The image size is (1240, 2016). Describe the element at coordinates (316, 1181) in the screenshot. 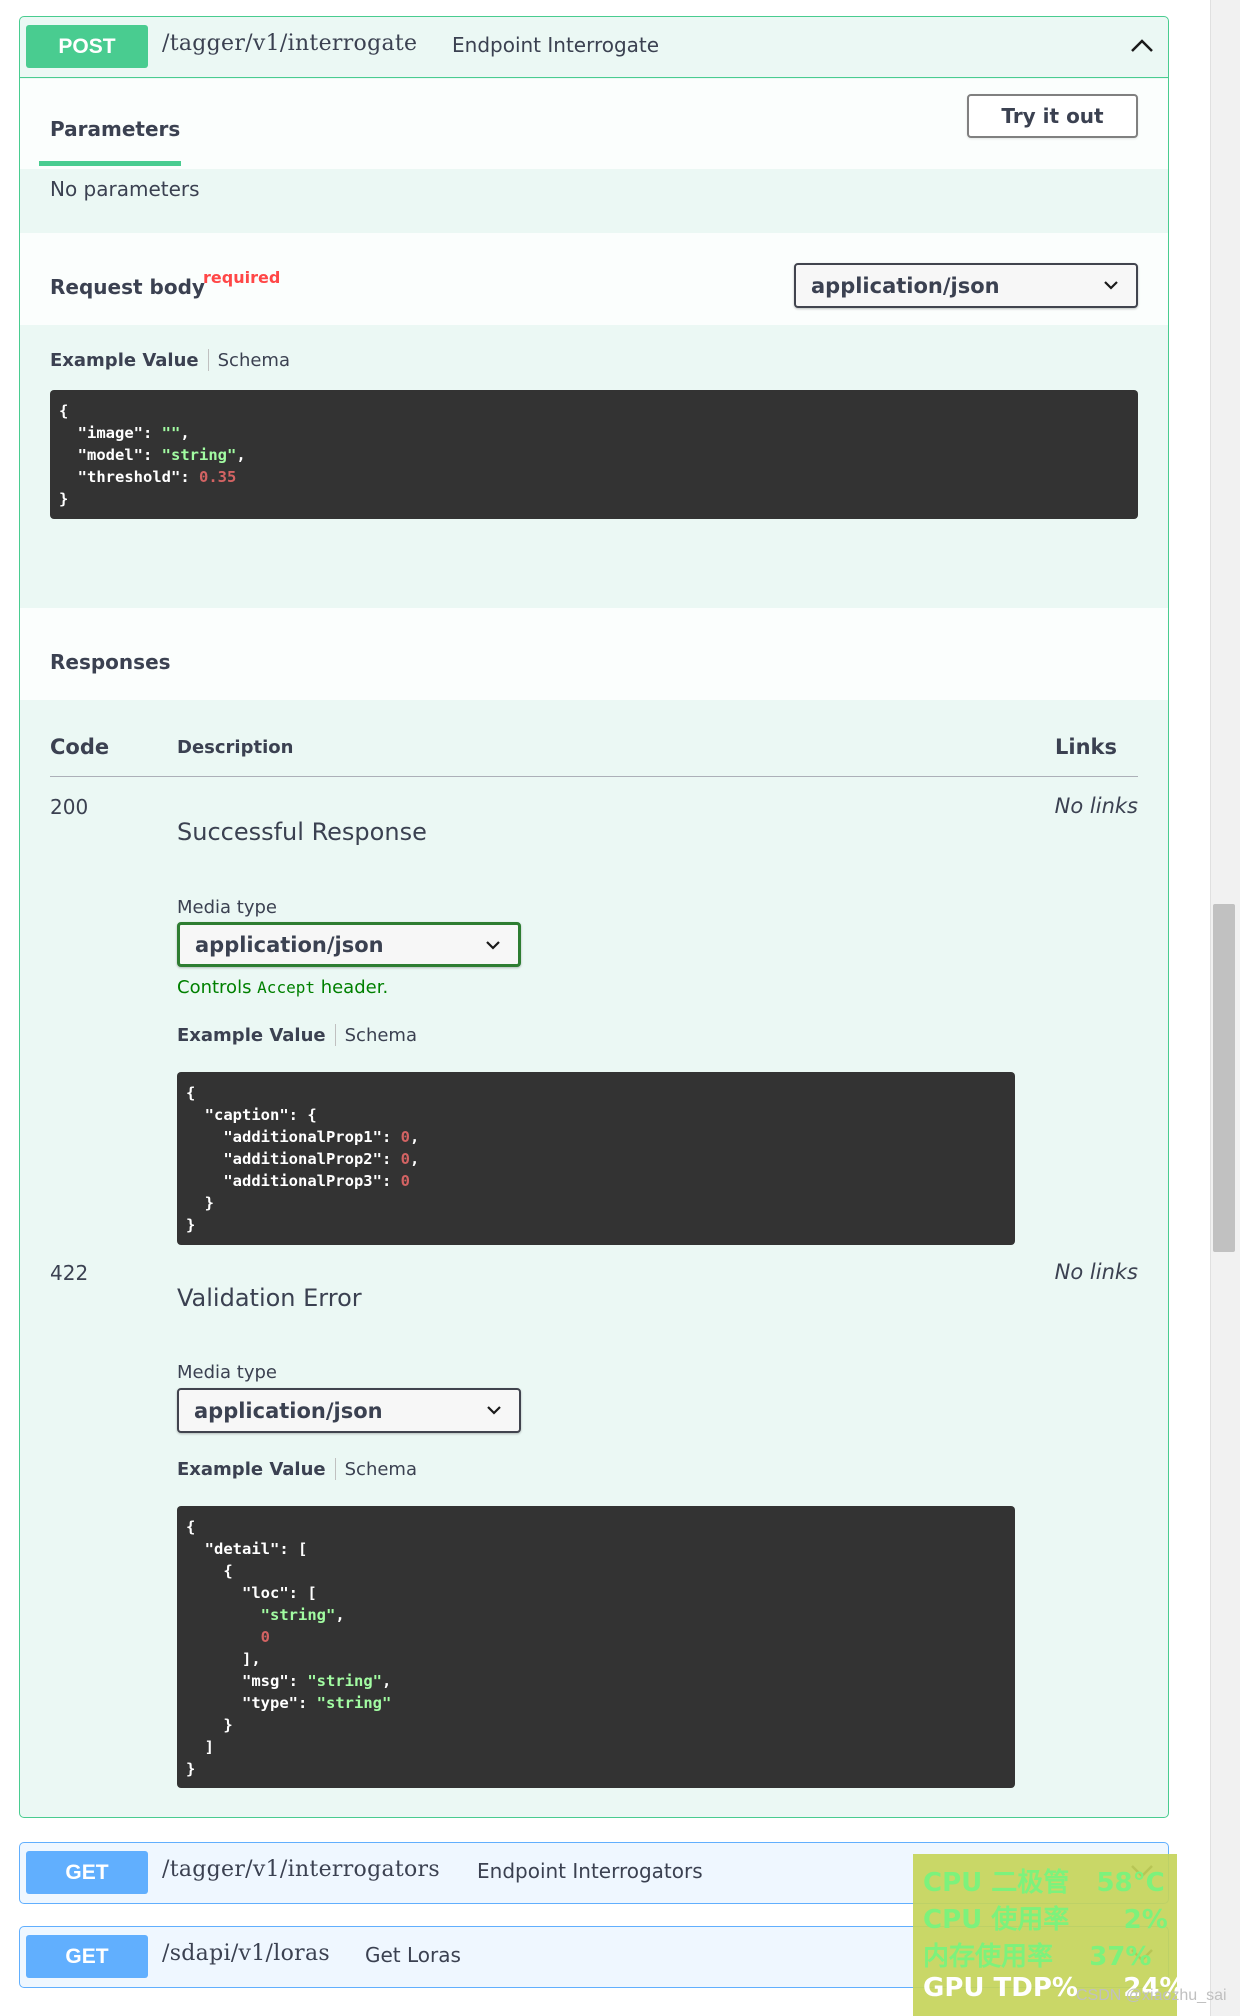

I see `code-line: "additionalProp3": 0` at that location.